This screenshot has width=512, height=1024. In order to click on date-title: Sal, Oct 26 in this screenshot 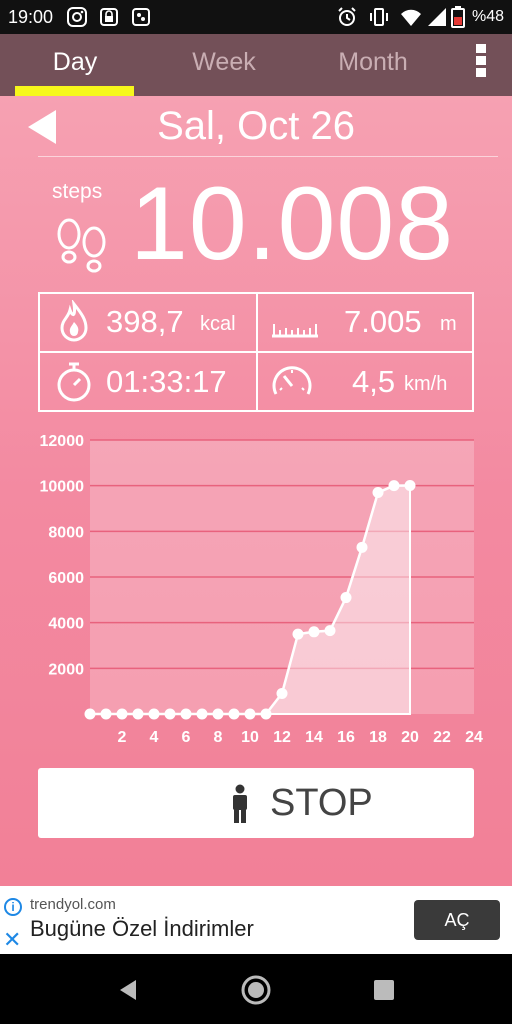, I will do `click(256, 126)`.